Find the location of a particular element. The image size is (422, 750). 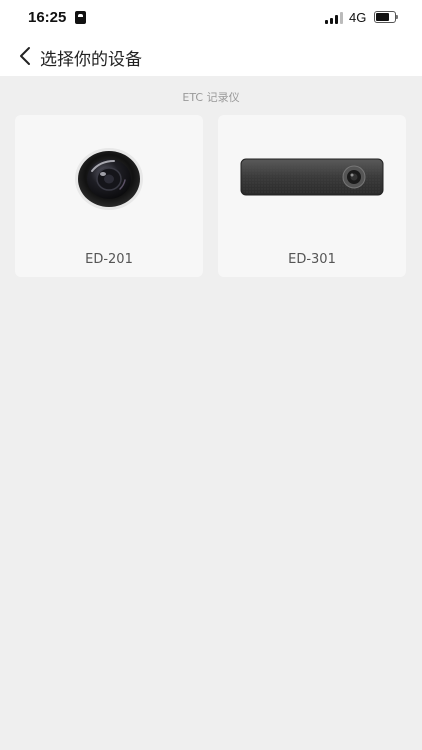

device-card-ed-201: ED-201 is located at coordinates (109, 196).